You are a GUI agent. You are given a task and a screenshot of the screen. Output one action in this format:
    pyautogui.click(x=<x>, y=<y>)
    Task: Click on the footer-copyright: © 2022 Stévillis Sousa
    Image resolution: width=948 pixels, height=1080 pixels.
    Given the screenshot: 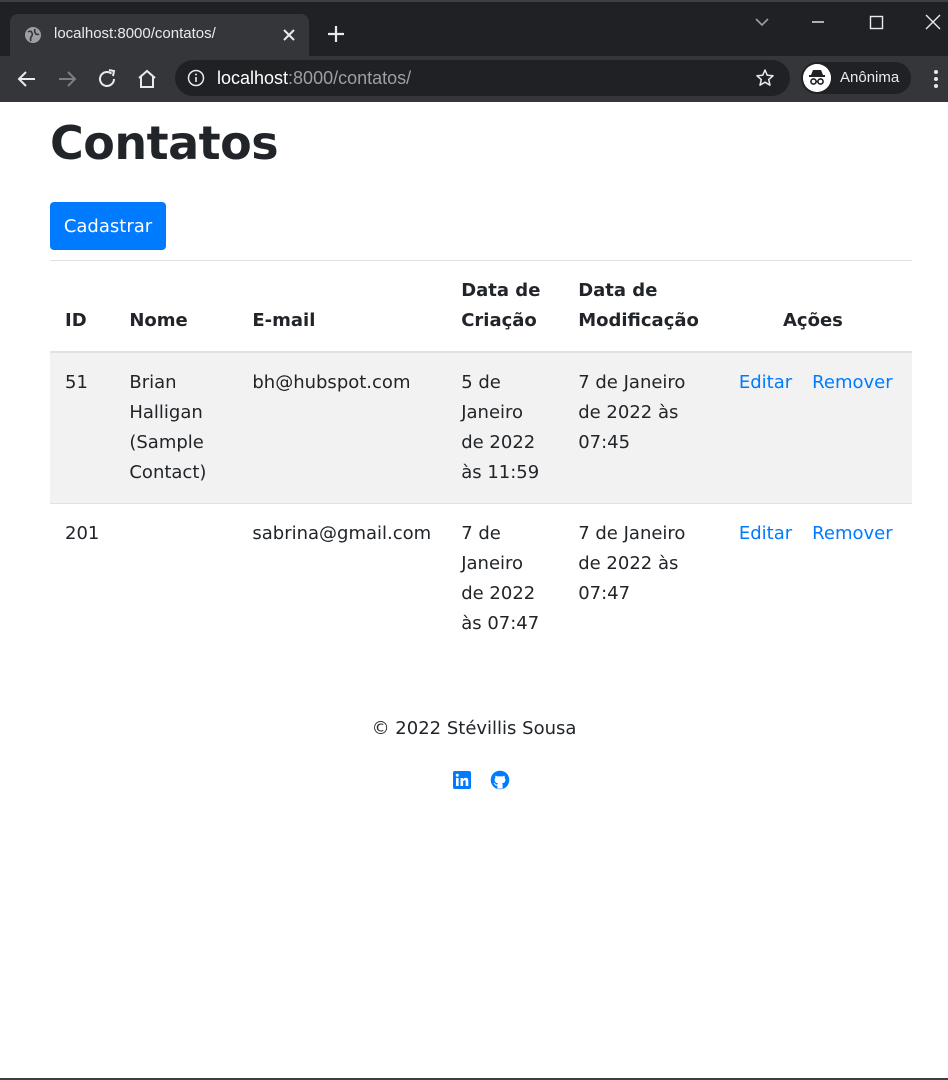 What is the action you would take?
    pyautogui.click(x=474, y=728)
    